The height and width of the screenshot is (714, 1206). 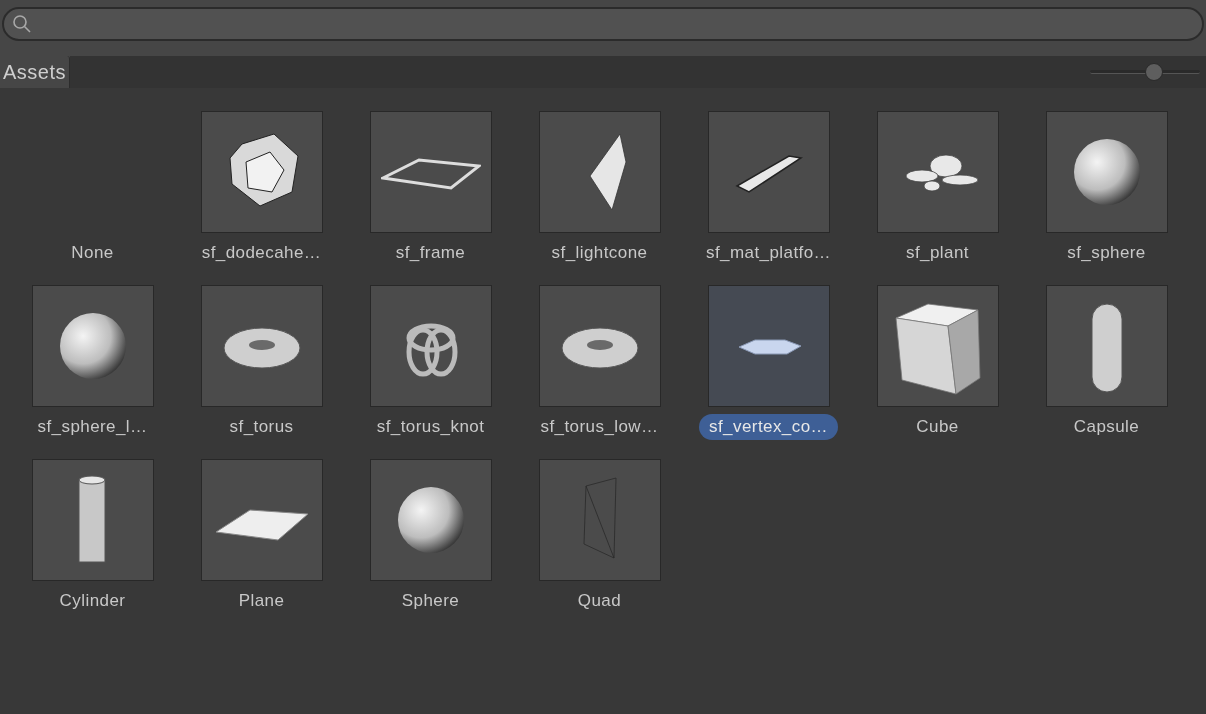 What do you see at coordinates (599, 253) in the screenshot?
I see `asset-label: sf_lightcone` at bounding box center [599, 253].